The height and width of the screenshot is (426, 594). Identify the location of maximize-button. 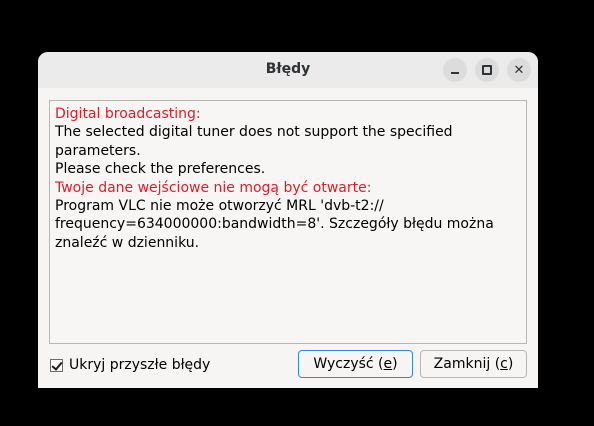
(487, 70).